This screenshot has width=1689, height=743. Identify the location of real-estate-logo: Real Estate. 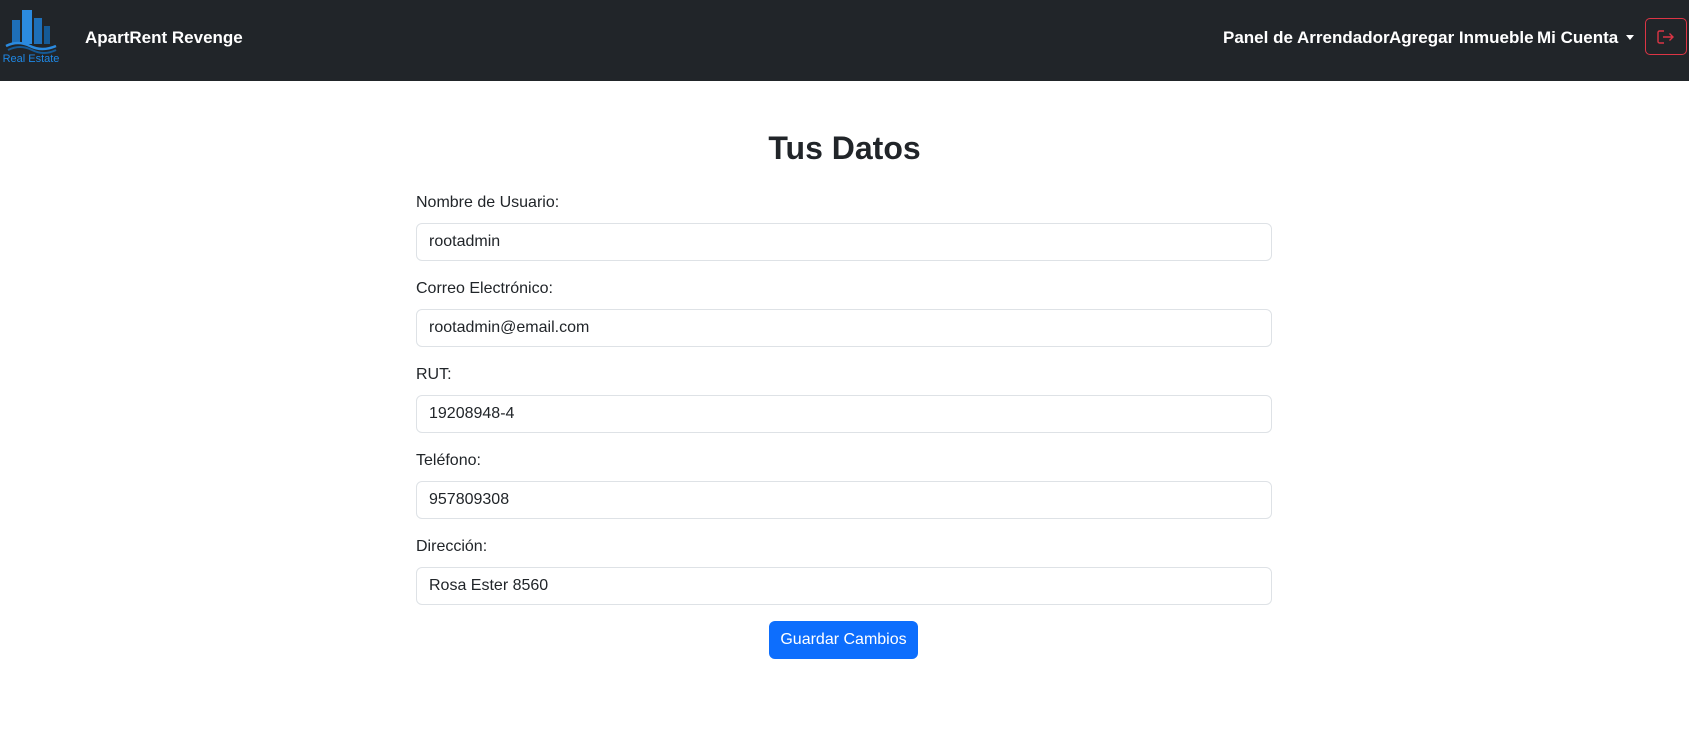
(31, 35).